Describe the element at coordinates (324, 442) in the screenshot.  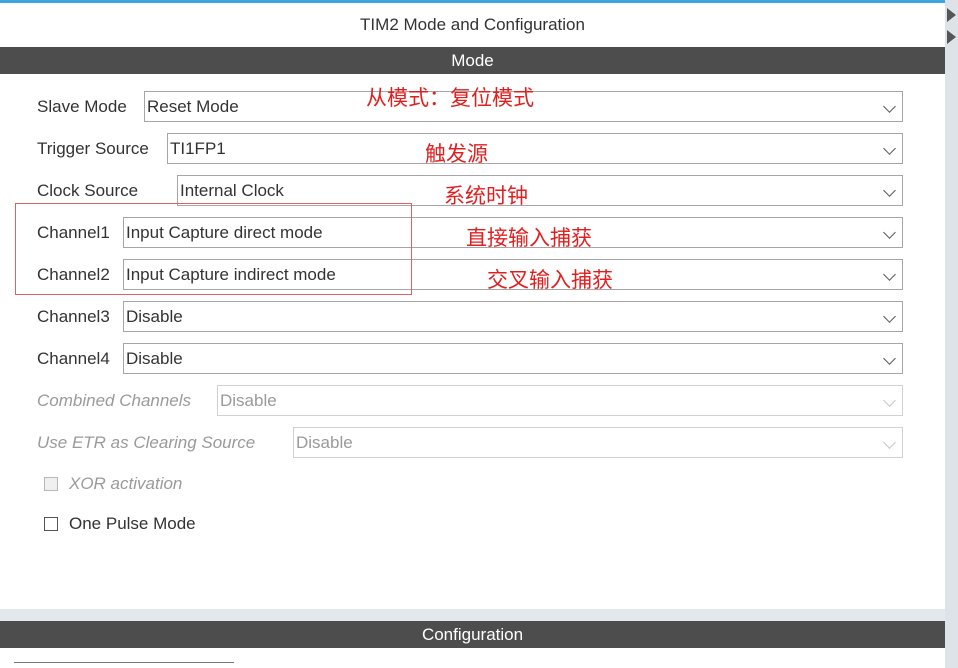
I see `etr-clearing-source-value: Disable` at that location.